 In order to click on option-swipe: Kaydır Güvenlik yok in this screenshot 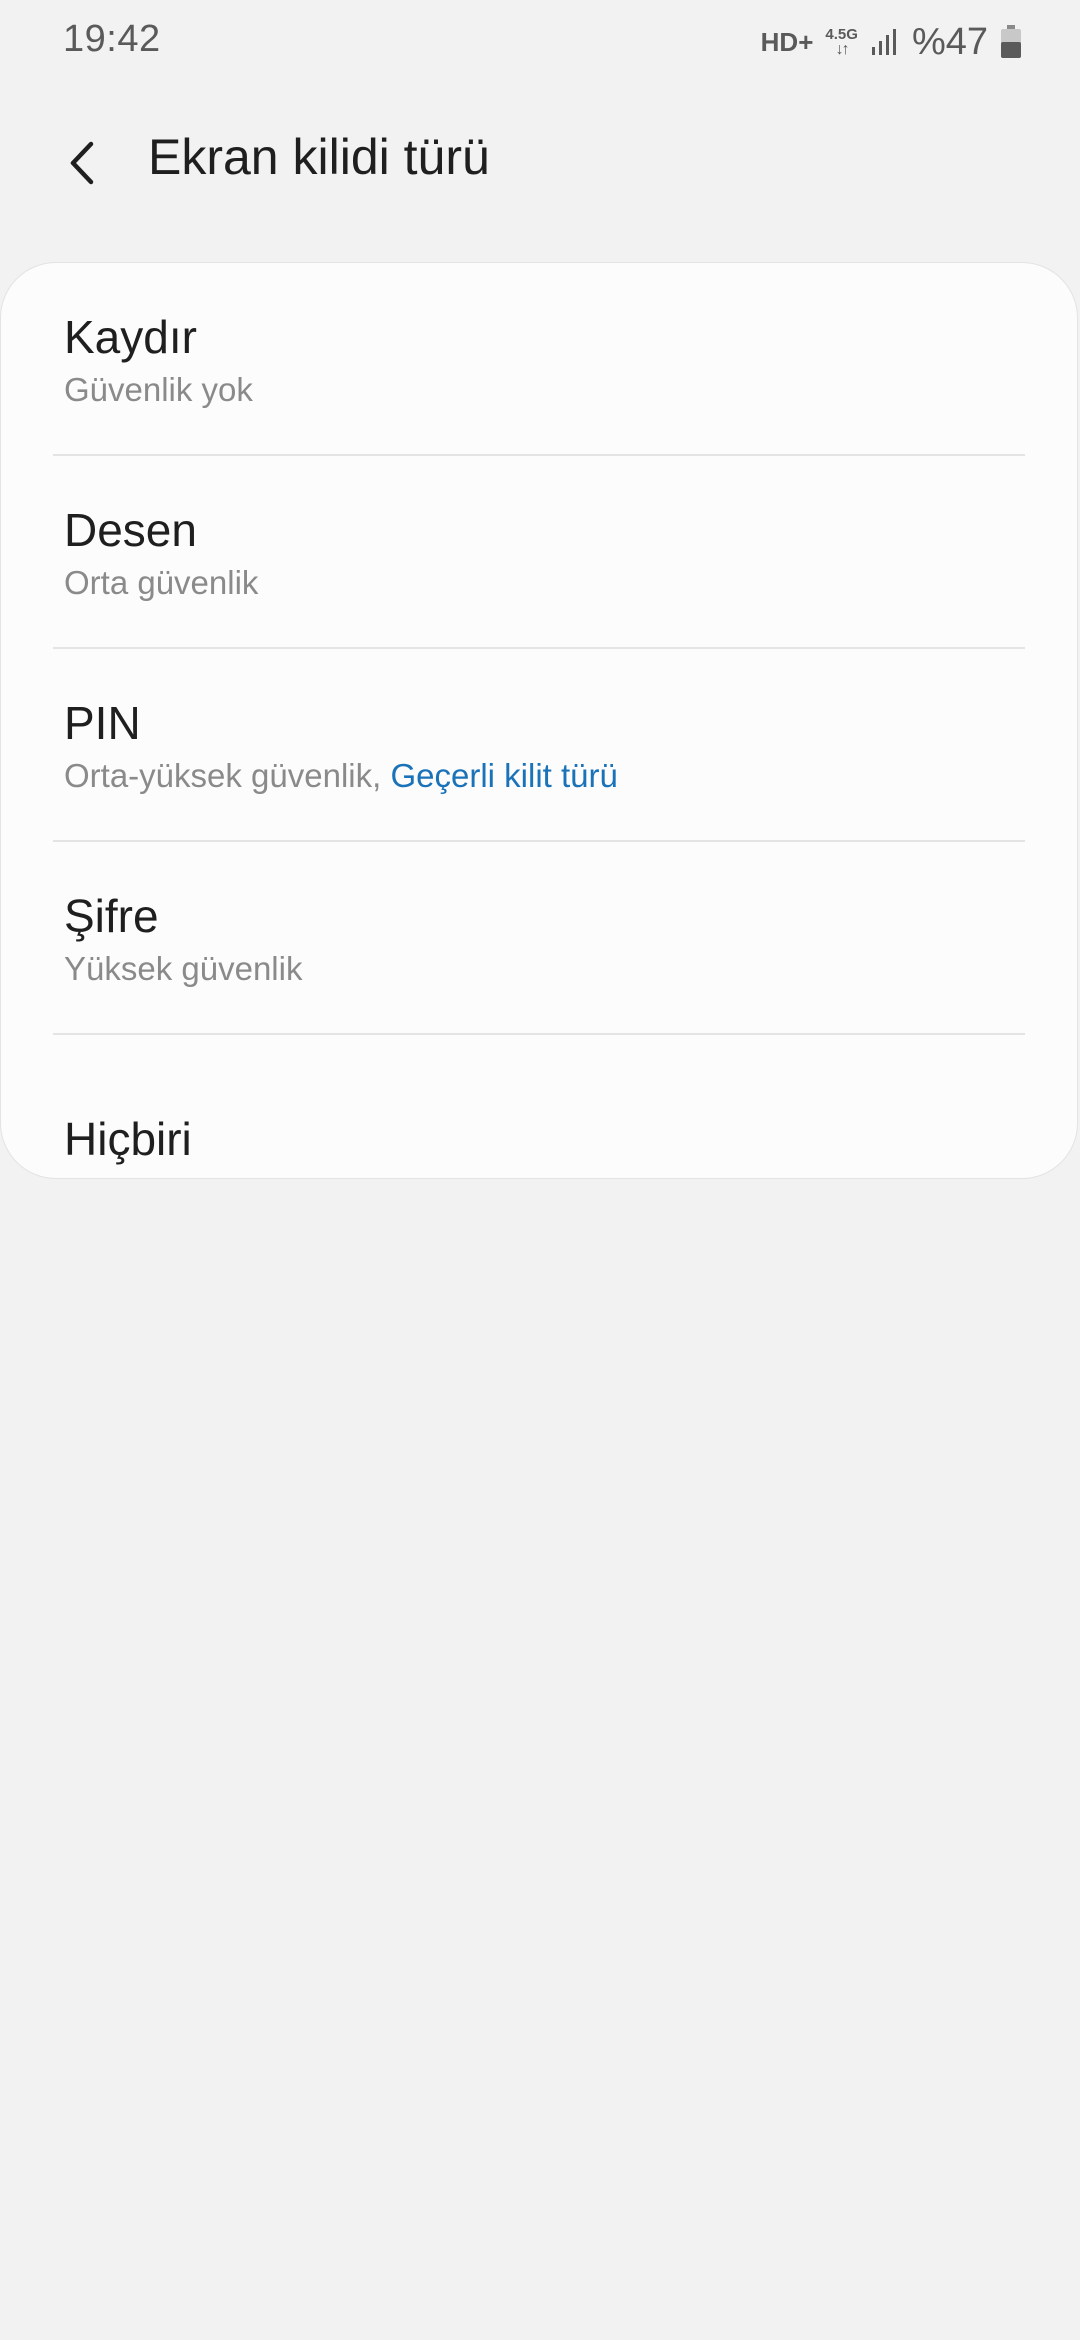, I will do `click(539, 359)`.